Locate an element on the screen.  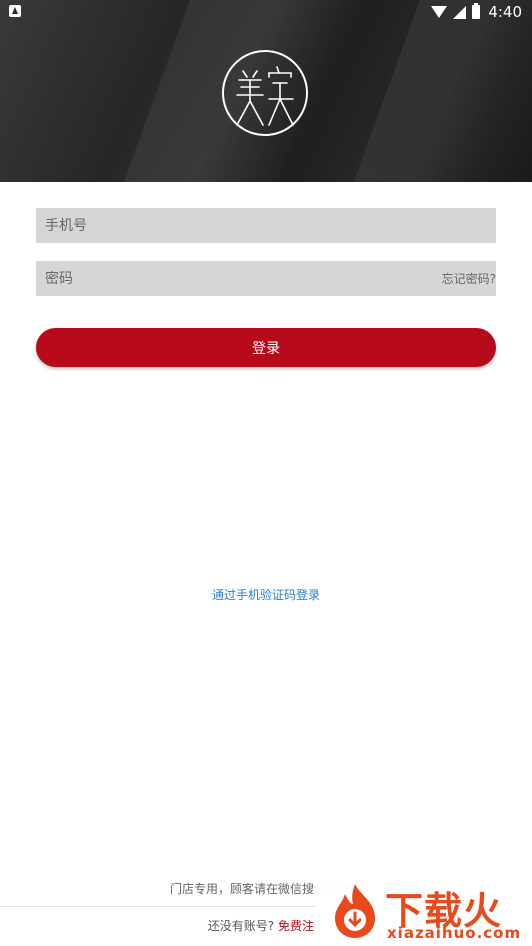
login-button: 登录 is located at coordinates (266, 347).